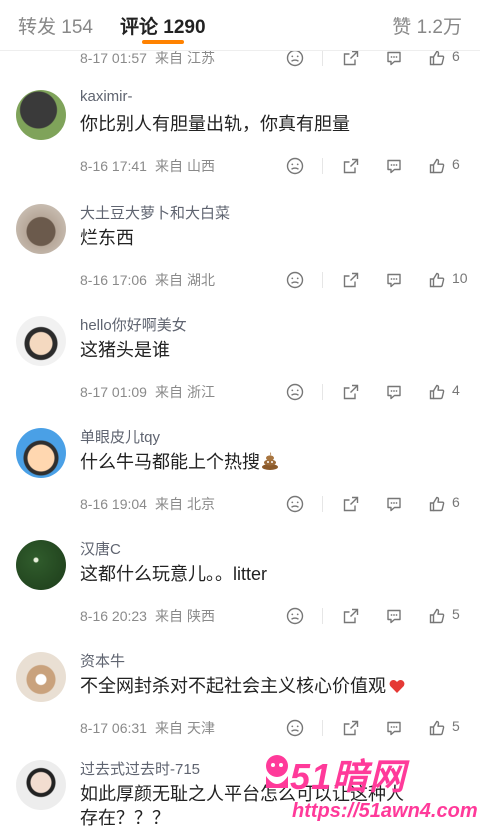  Describe the element at coordinates (243, 686) in the screenshot. I see `comment-text: 不全网封杀对不起社会主义核心价值观` at that location.